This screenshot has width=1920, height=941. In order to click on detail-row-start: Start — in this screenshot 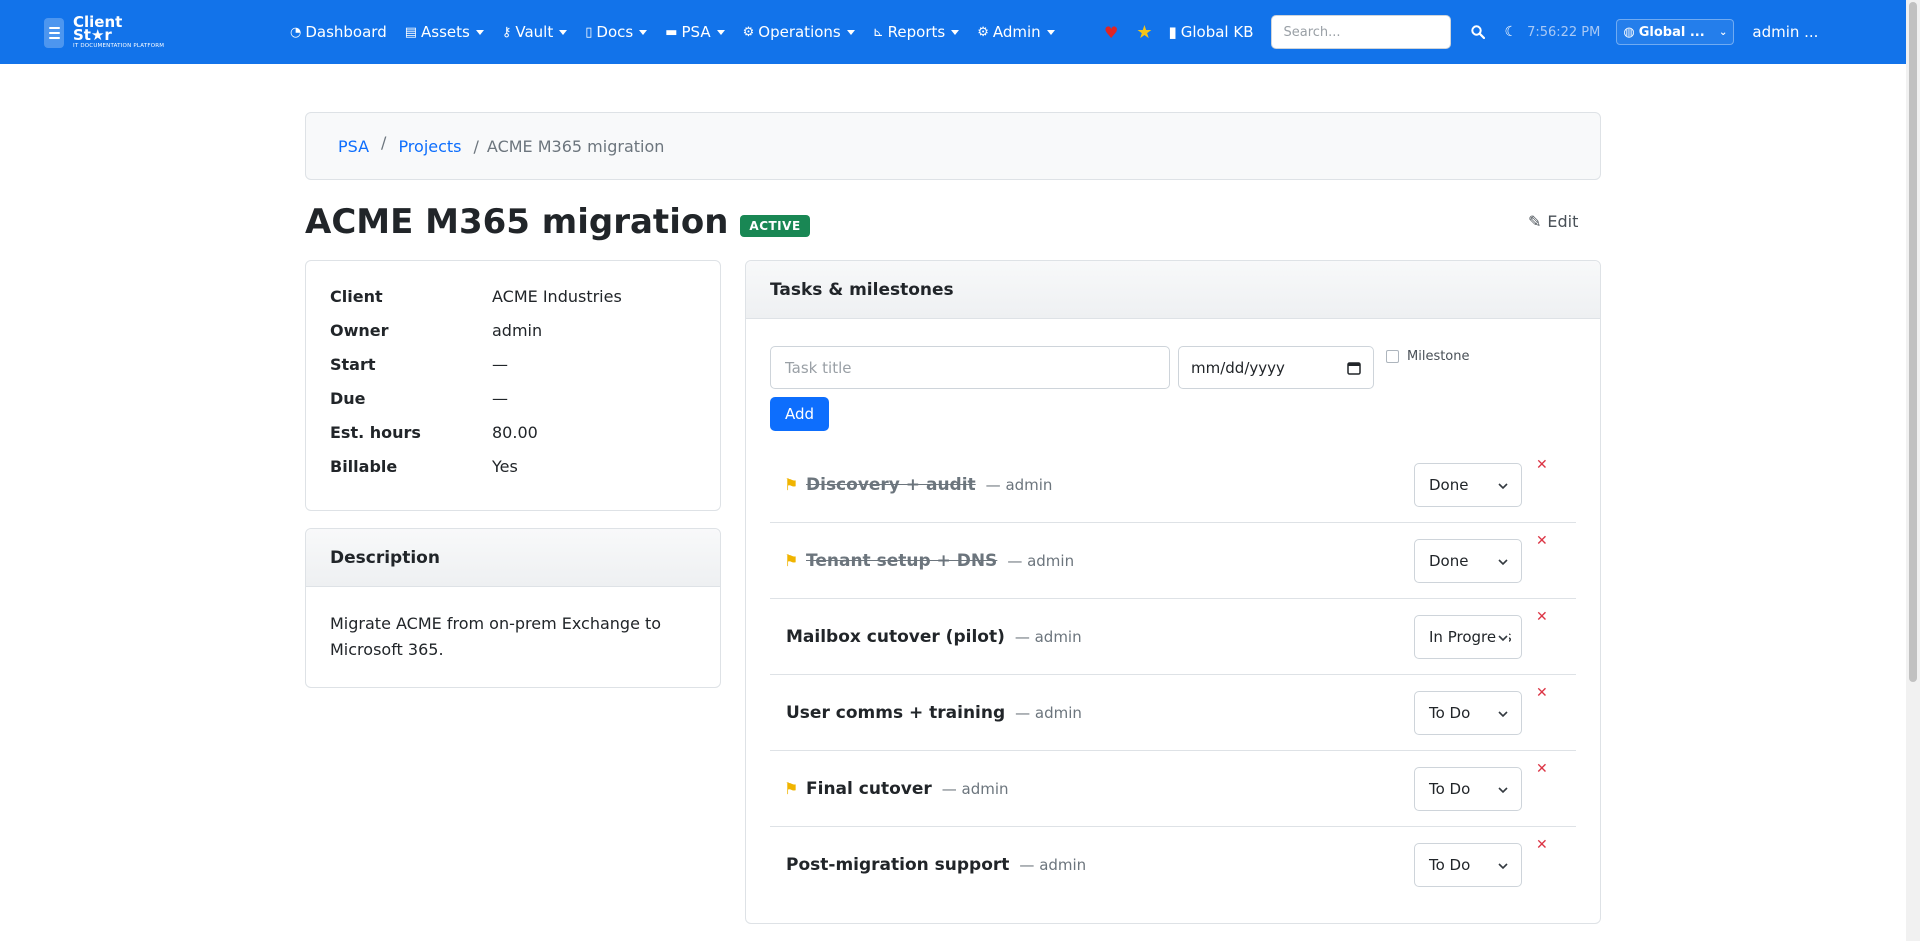, I will do `click(419, 364)`.